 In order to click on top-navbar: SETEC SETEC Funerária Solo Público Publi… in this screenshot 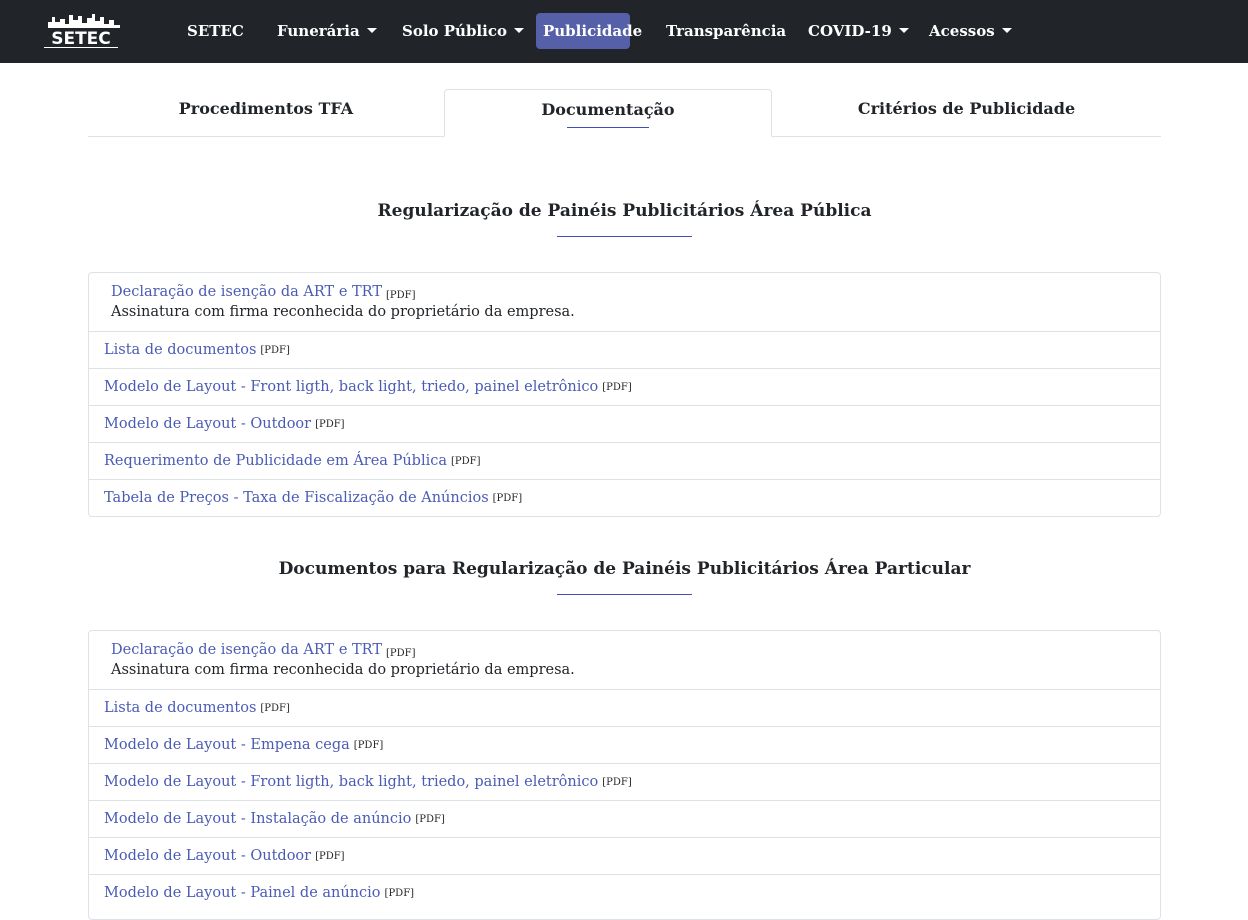, I will do `click(624, 31)`.